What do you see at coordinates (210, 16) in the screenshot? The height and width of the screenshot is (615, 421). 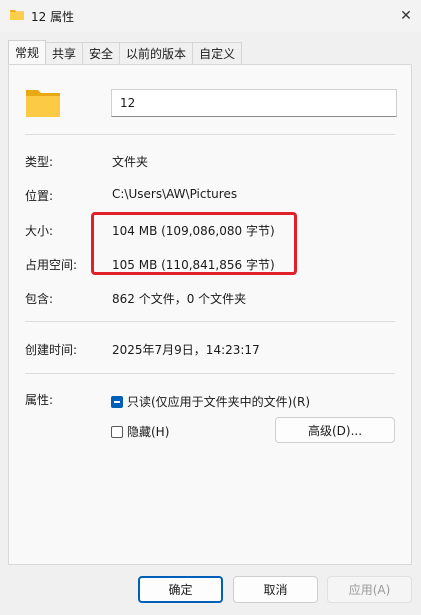 I see `title-bar: 12 属性 ✕` at bounding box center [210, 16].